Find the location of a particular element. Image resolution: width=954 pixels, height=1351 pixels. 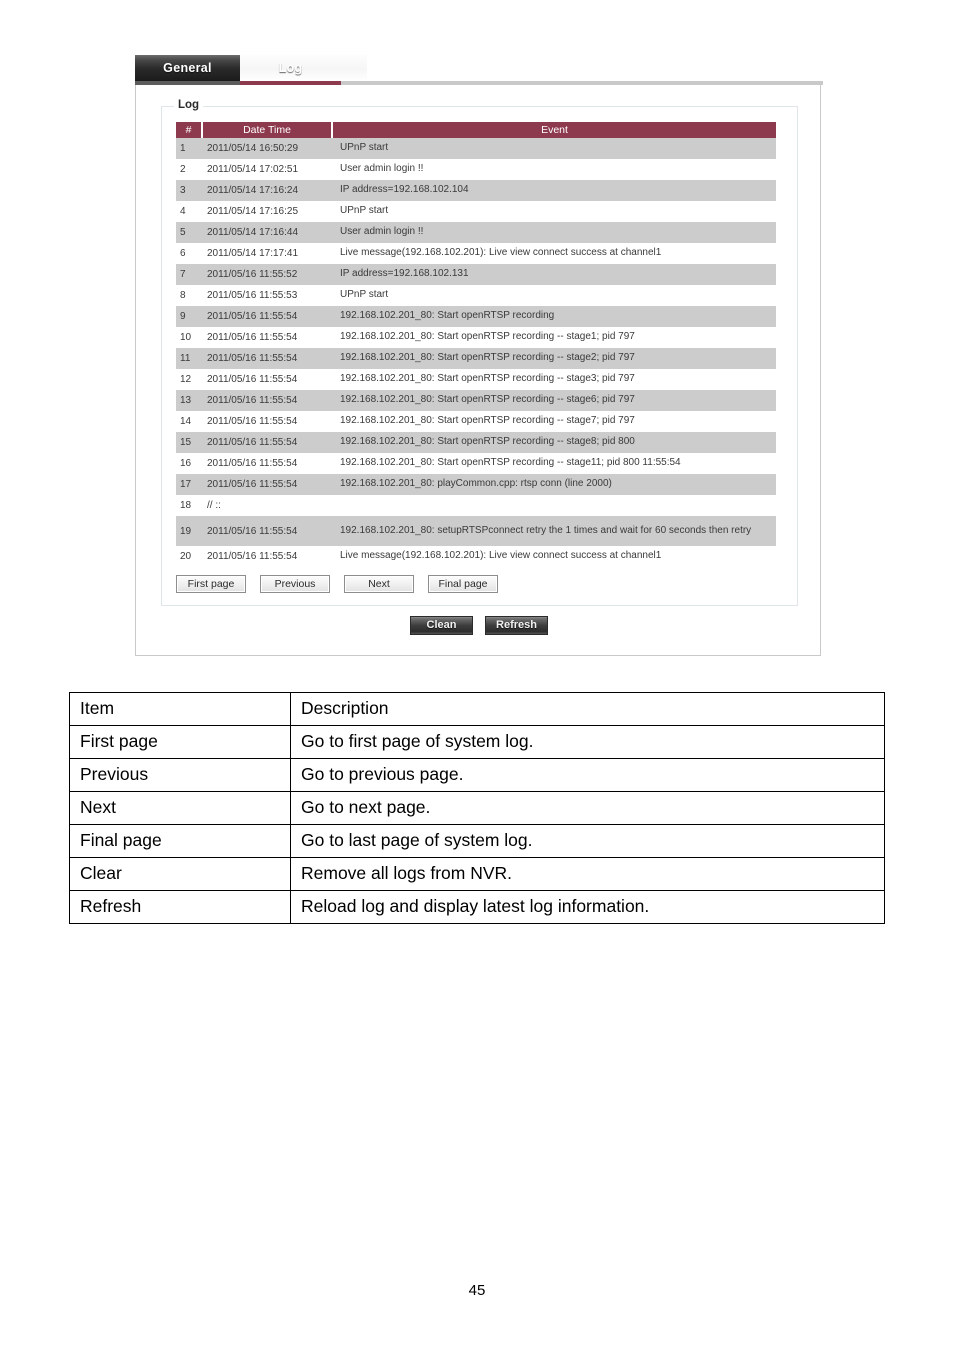

log-cell-datetime: 2011/05/16 11:55:53 is located at coordinates (267, 295).